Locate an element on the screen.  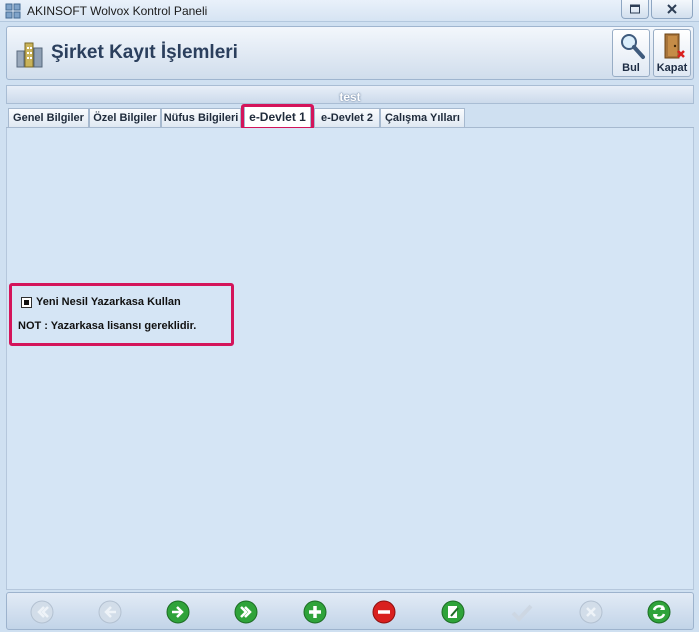
tab-nufus-bilgileri: Nüfus Bilgileri is located at coordinates (201, 117).